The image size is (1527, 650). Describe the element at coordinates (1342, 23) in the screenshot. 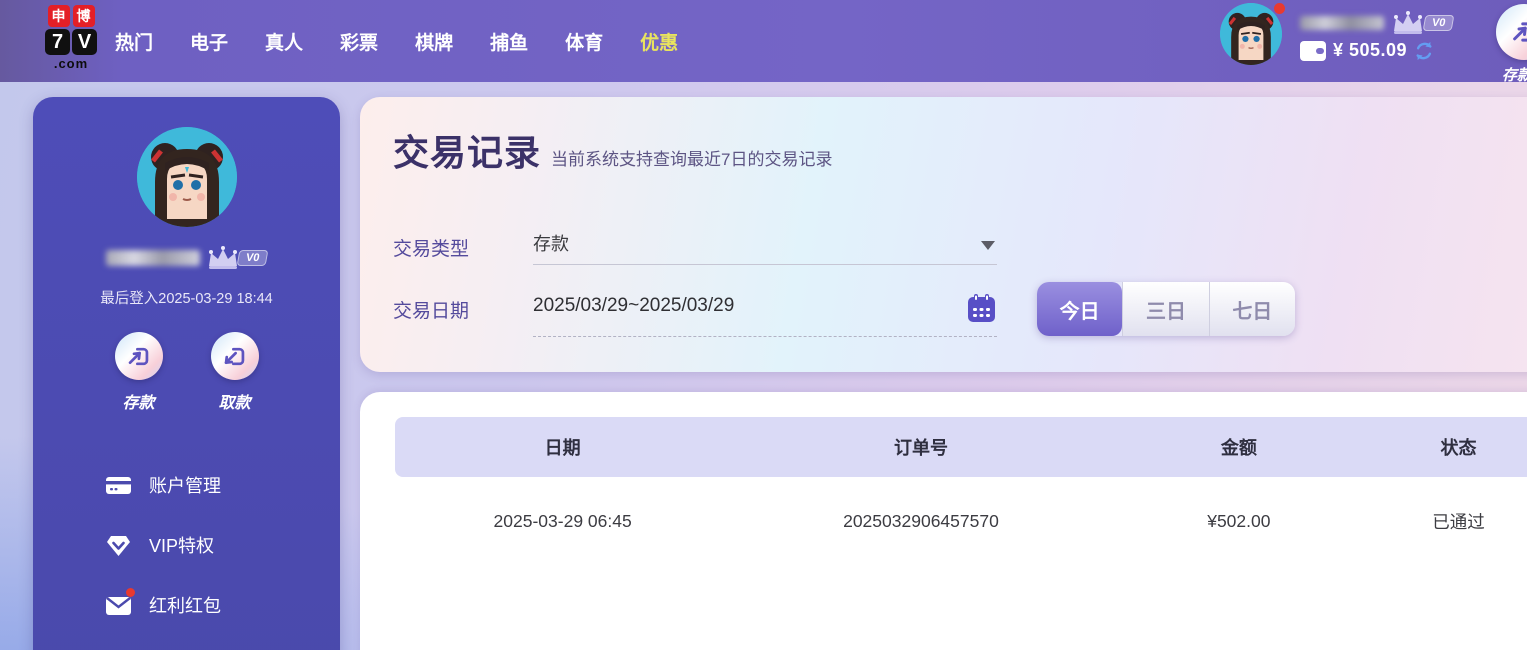

I see `username-blurred` at that location.